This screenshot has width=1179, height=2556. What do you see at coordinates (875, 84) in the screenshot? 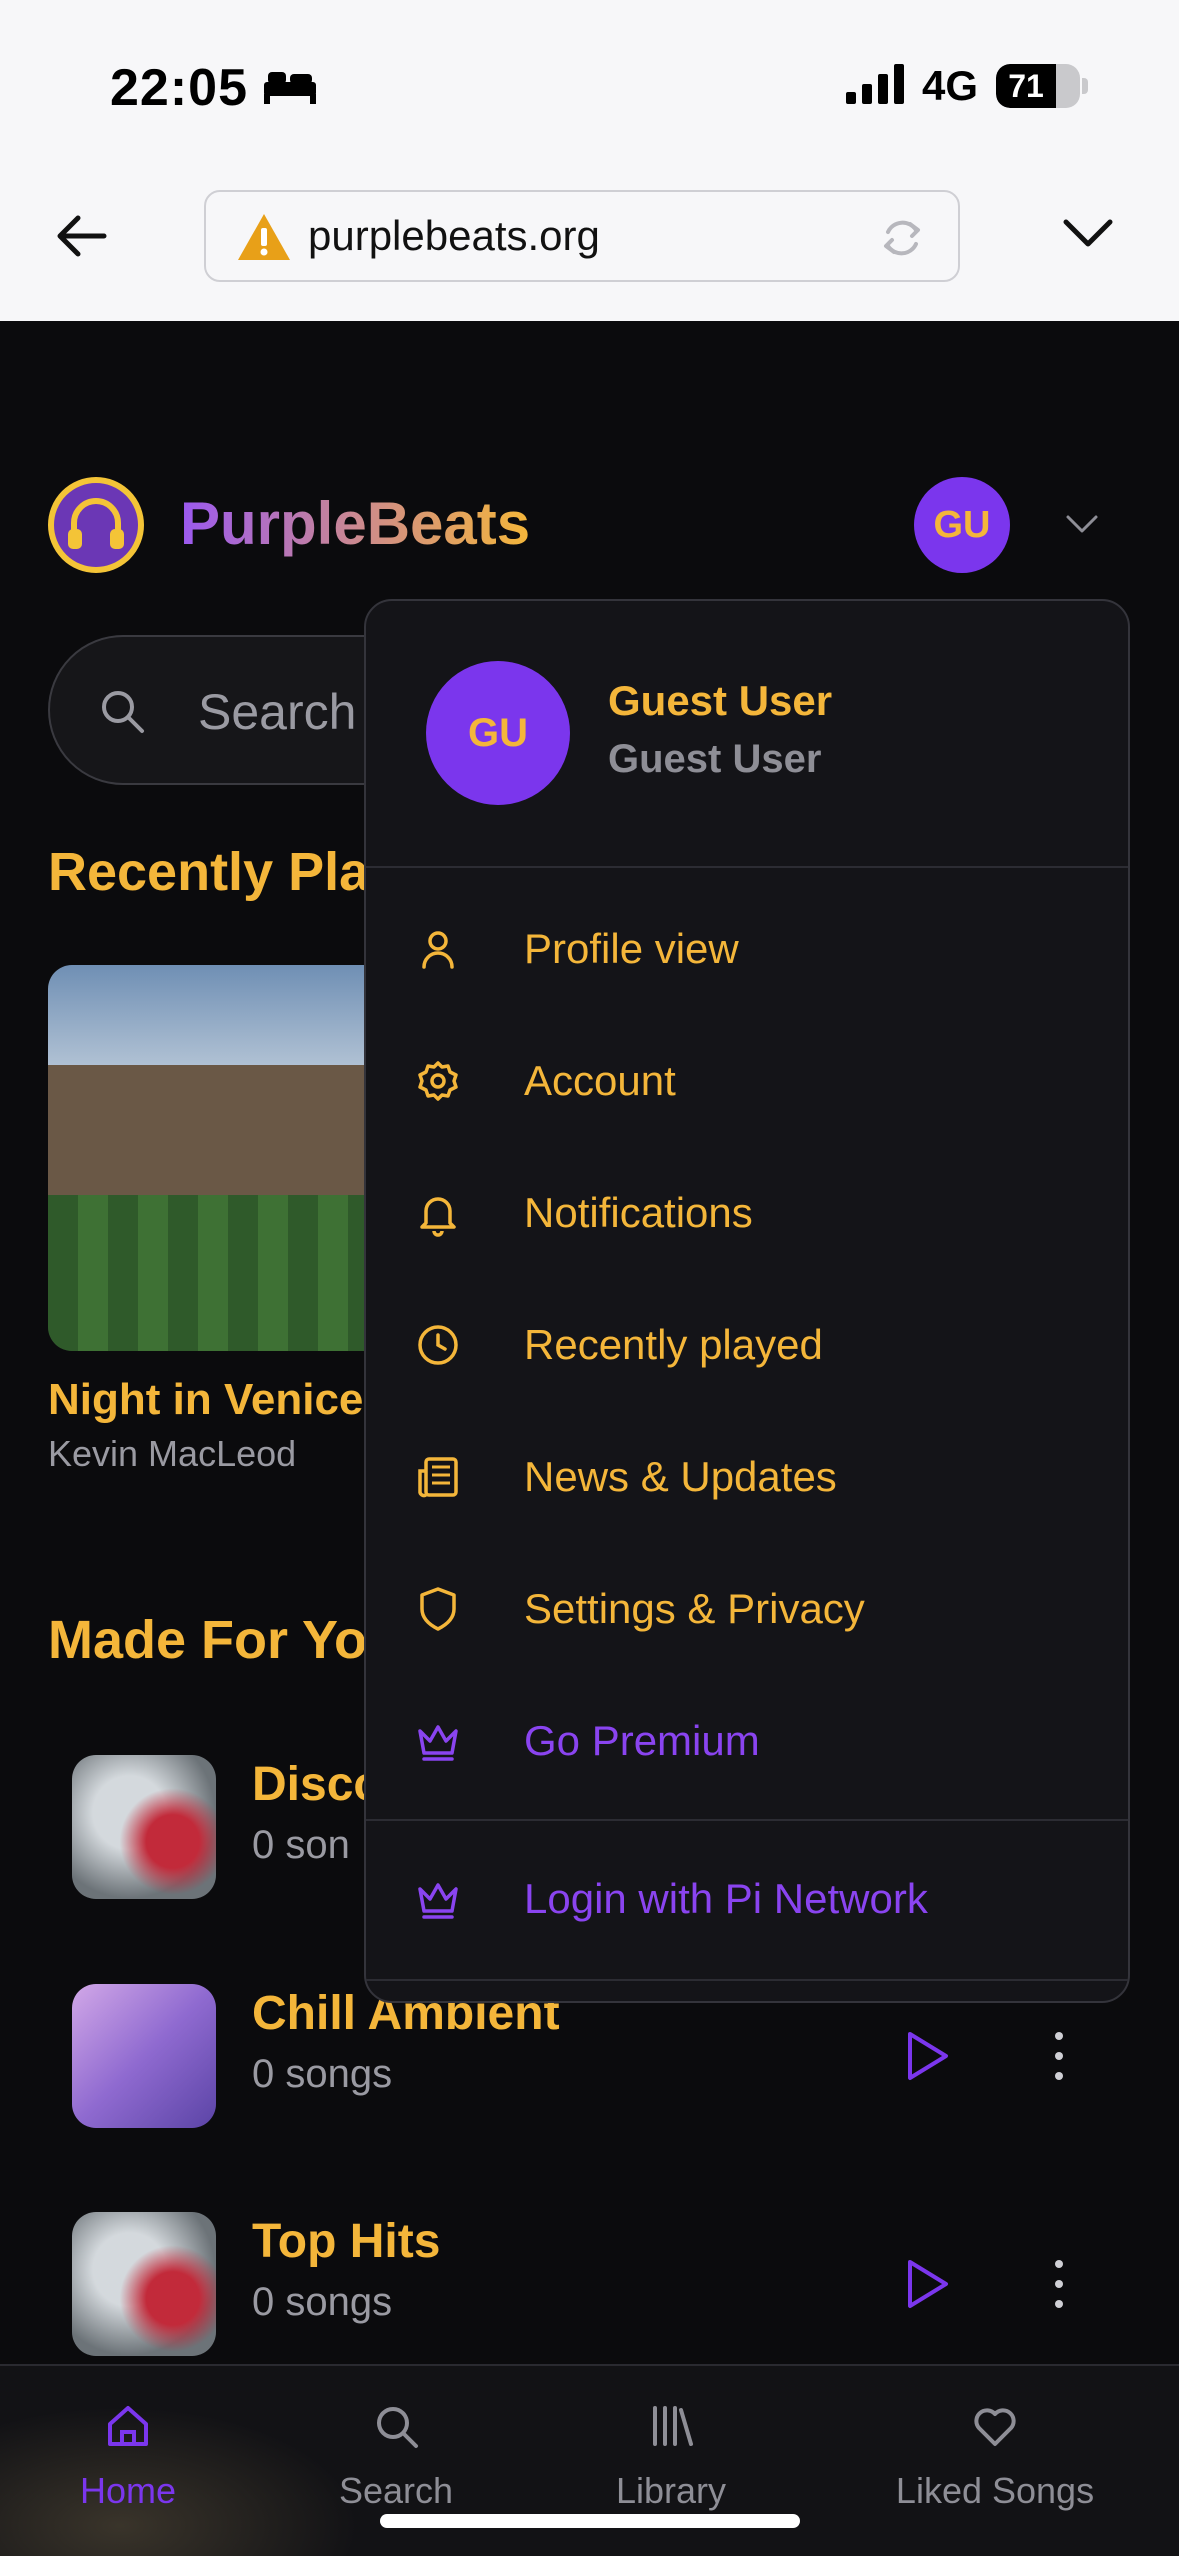
I see `signal-icon` at bounding box center [875, 84].